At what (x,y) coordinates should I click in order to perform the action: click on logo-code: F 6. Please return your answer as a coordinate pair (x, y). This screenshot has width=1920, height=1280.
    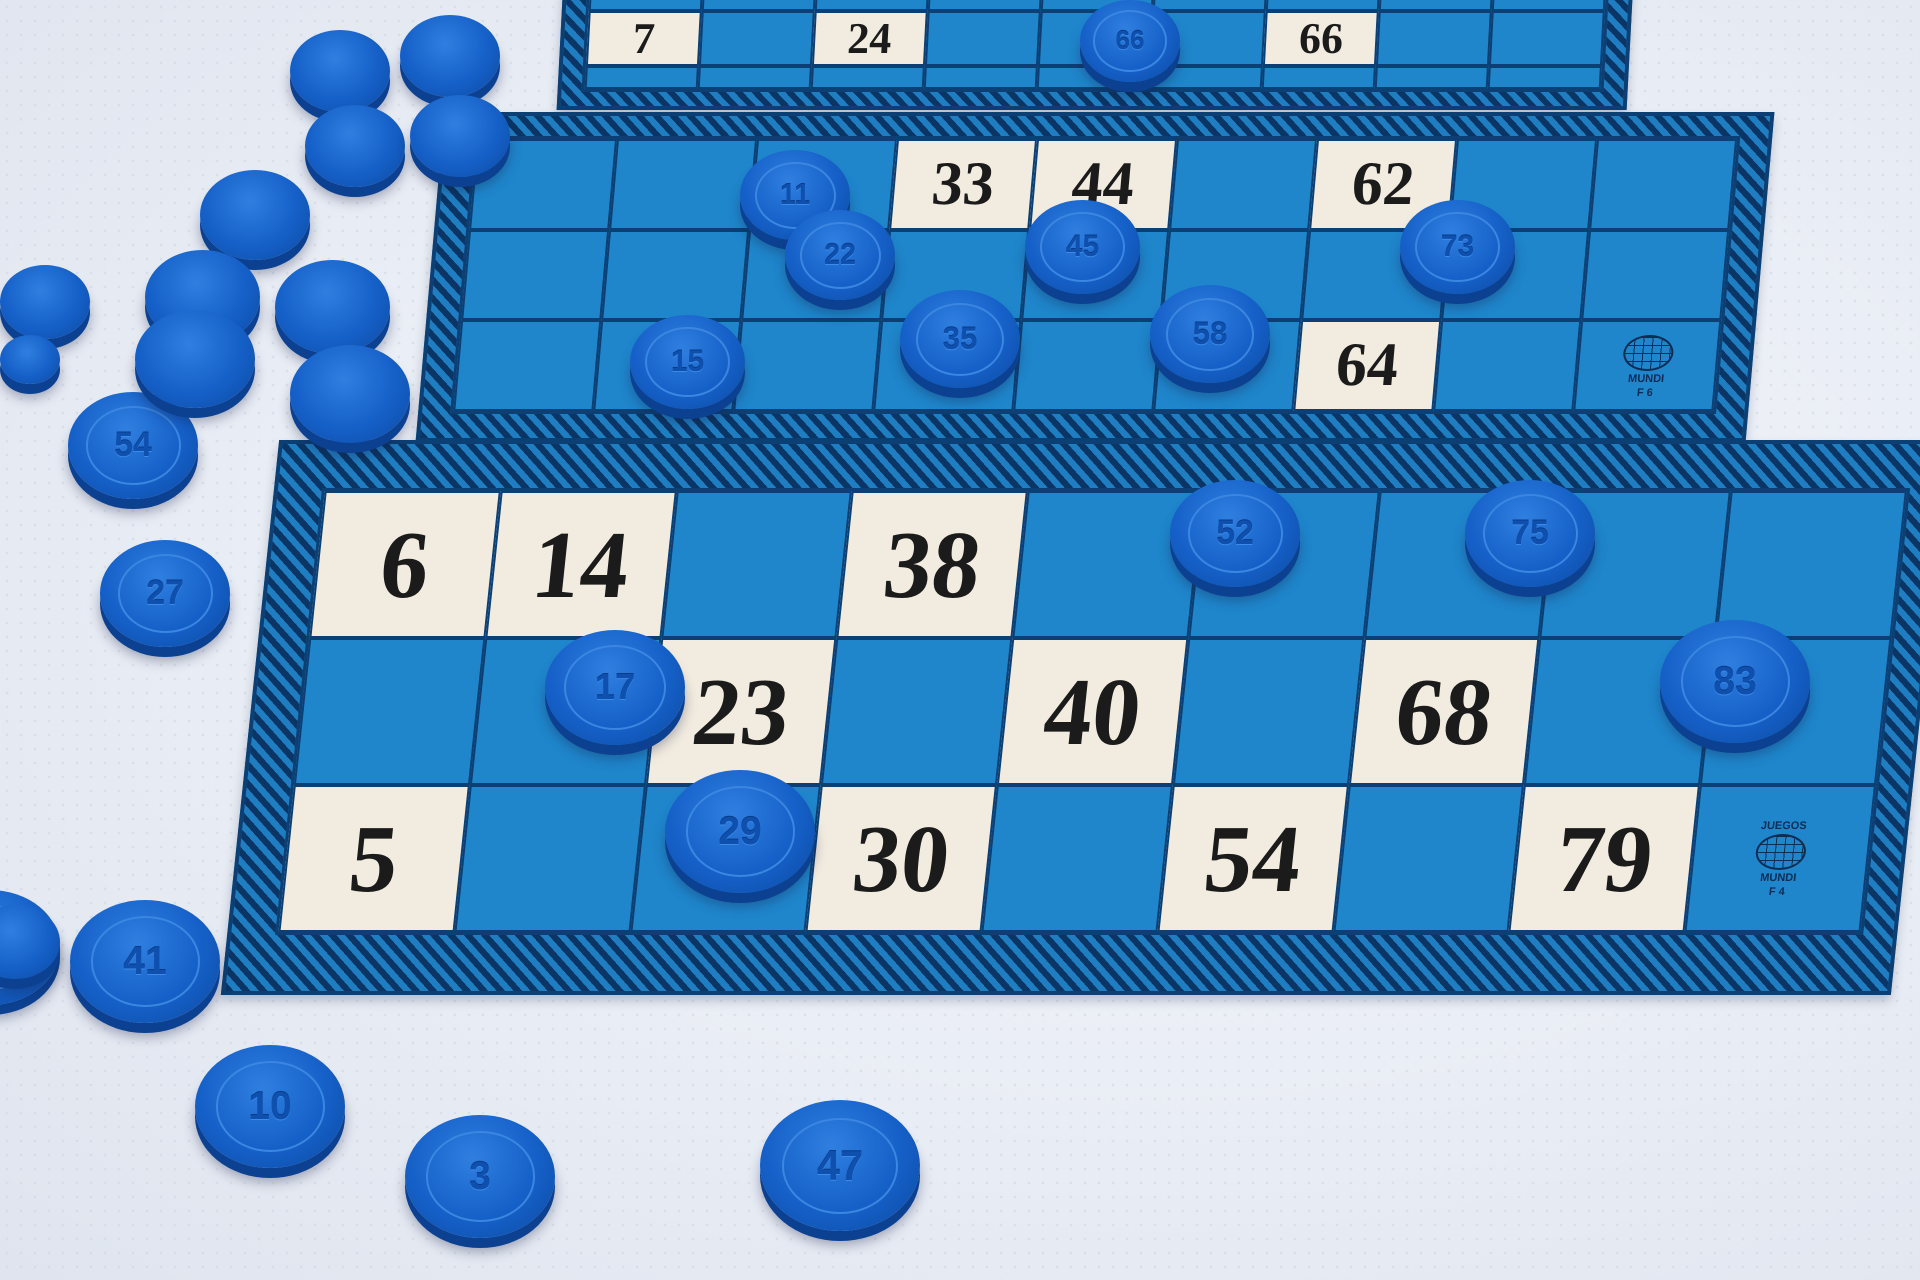
    Looking at the image, I should click on (1645, 392).